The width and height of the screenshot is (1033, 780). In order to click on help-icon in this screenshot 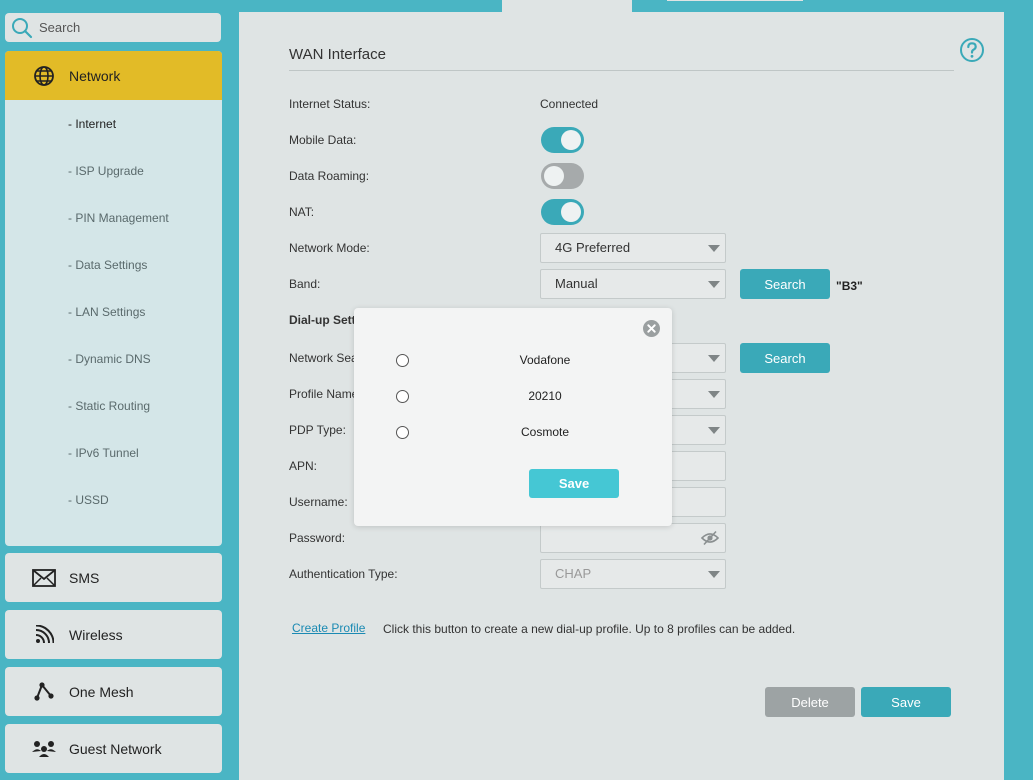, I will do `click(972, 50)`.